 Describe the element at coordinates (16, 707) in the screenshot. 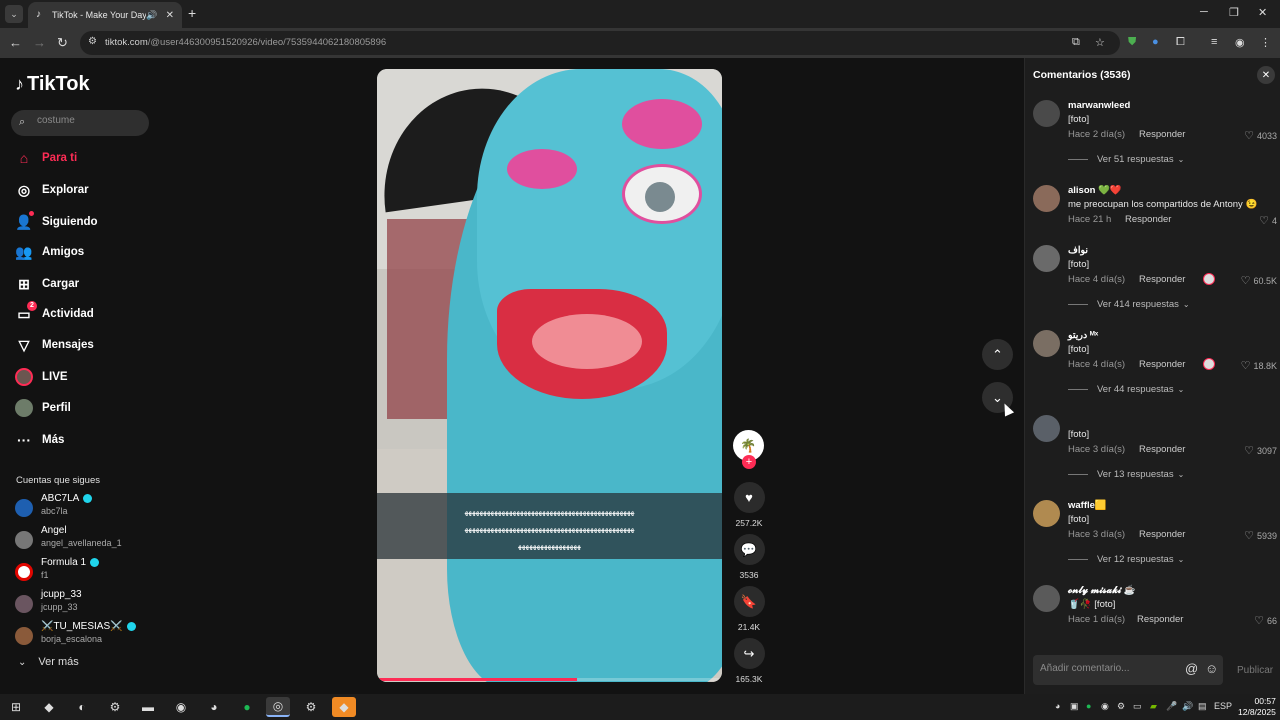

I see `windows-start-icon: ⊞` at that location.